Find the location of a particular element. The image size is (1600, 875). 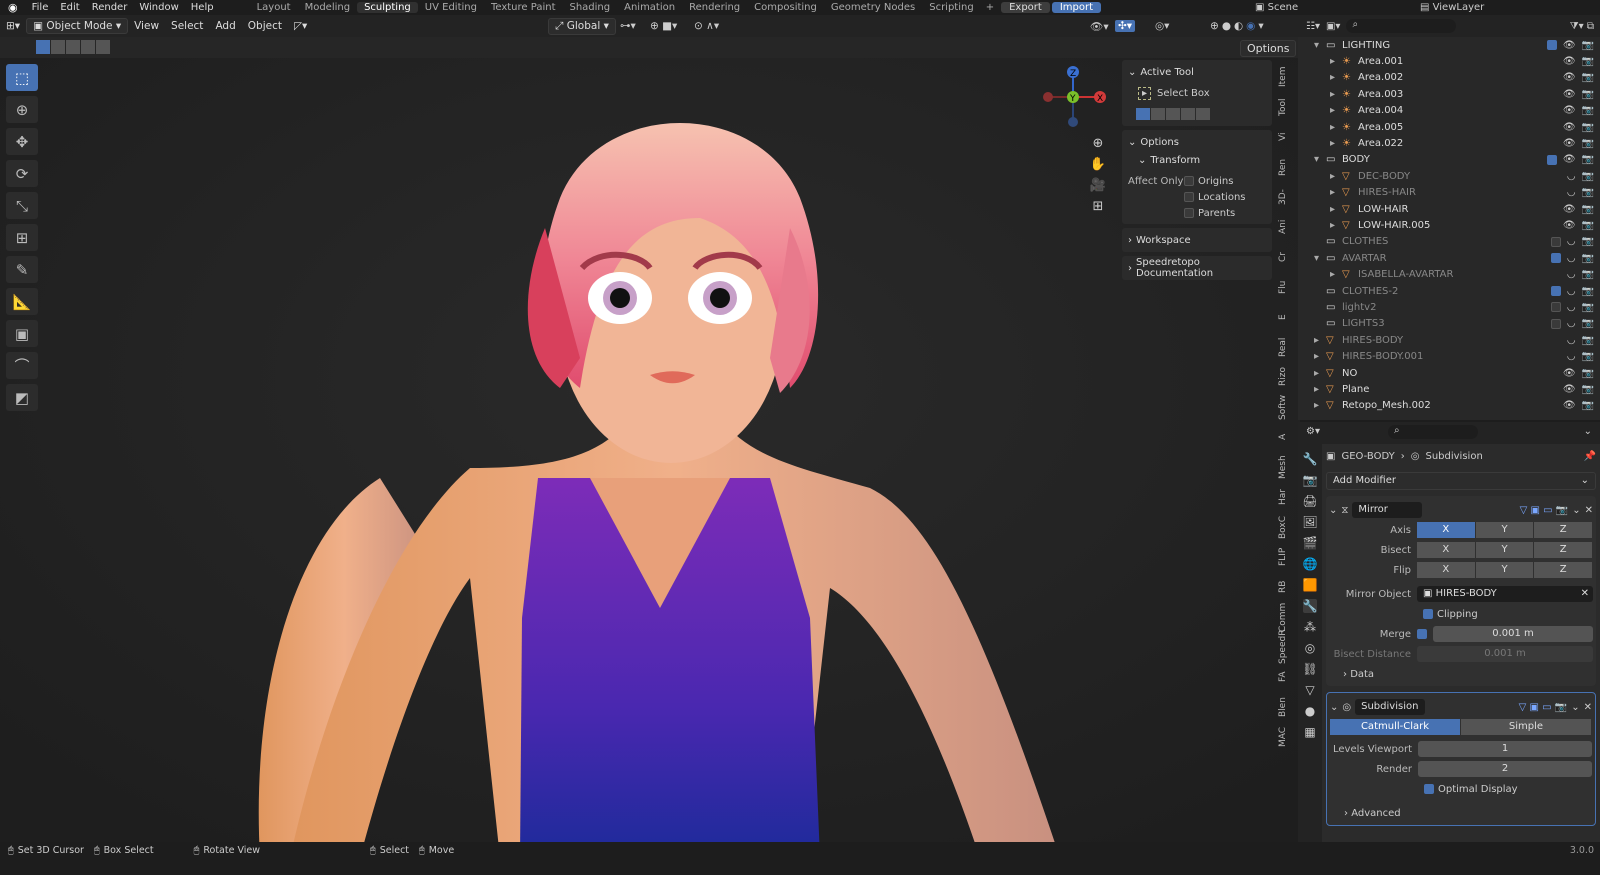

mode-subtract-icon is located at coordinates (1173, 114).